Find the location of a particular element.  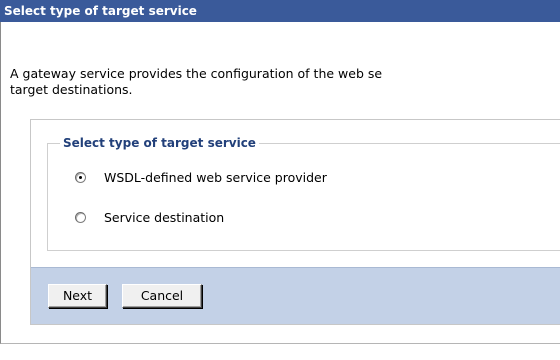

option-service-destination: Service destination is located at coordinates (149, 217).